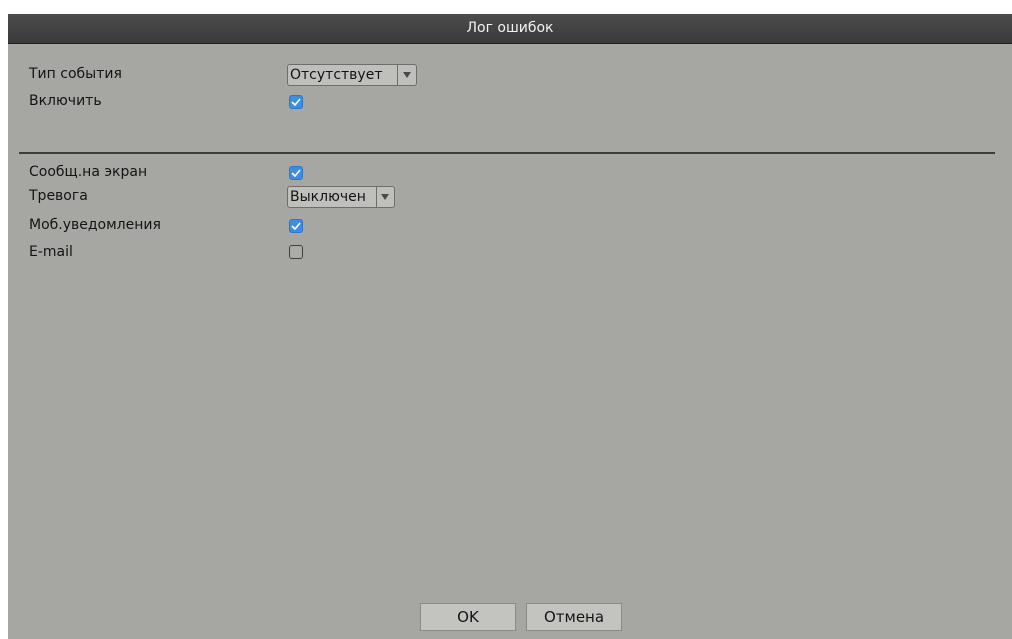  What do you see at coordinates (88, 172) in the screenshot?
I see `screen-message-label: Сообщ.на экран` at bounding box center [88, 172].